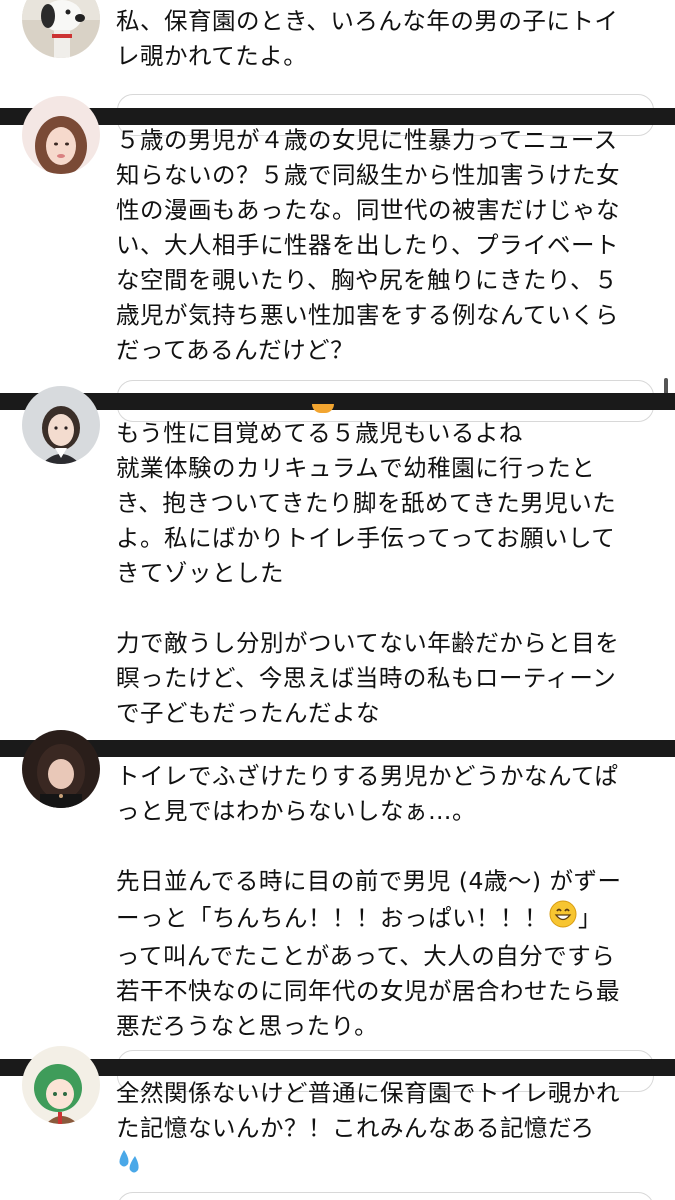  Describe the element at coordinates (385, 1196) in the screenshot. I see `reply-input` at that location.